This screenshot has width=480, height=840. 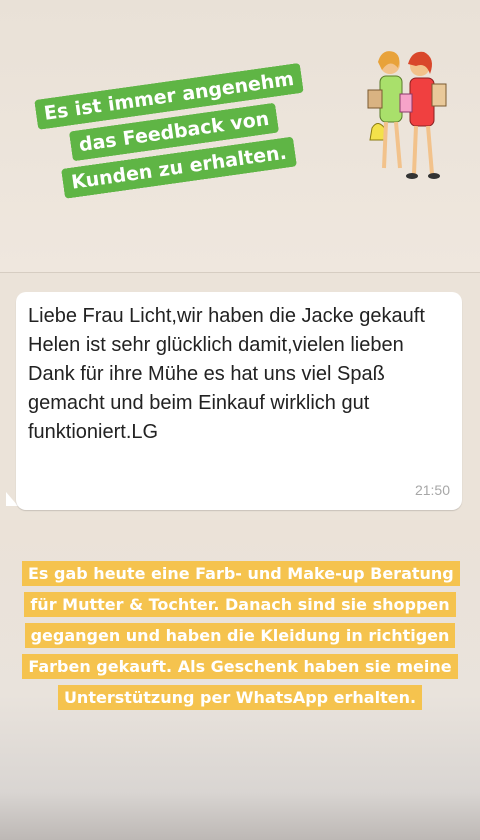 What do you see at coordinates (432, 490) in the screenshot?
I see `chat-message-time: 21:50` at bounding box center [432, 490].